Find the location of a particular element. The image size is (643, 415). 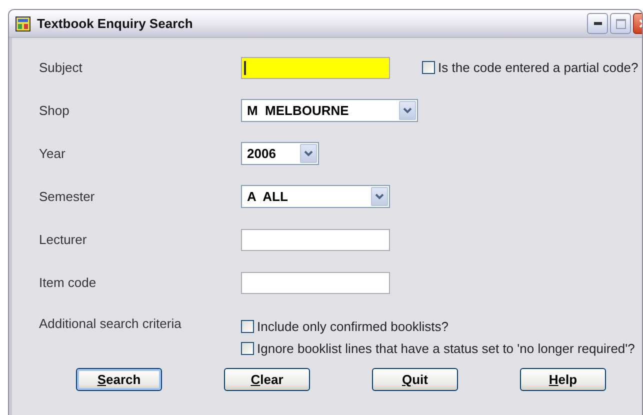

field-label: Year is located at coordinates (52, 153).